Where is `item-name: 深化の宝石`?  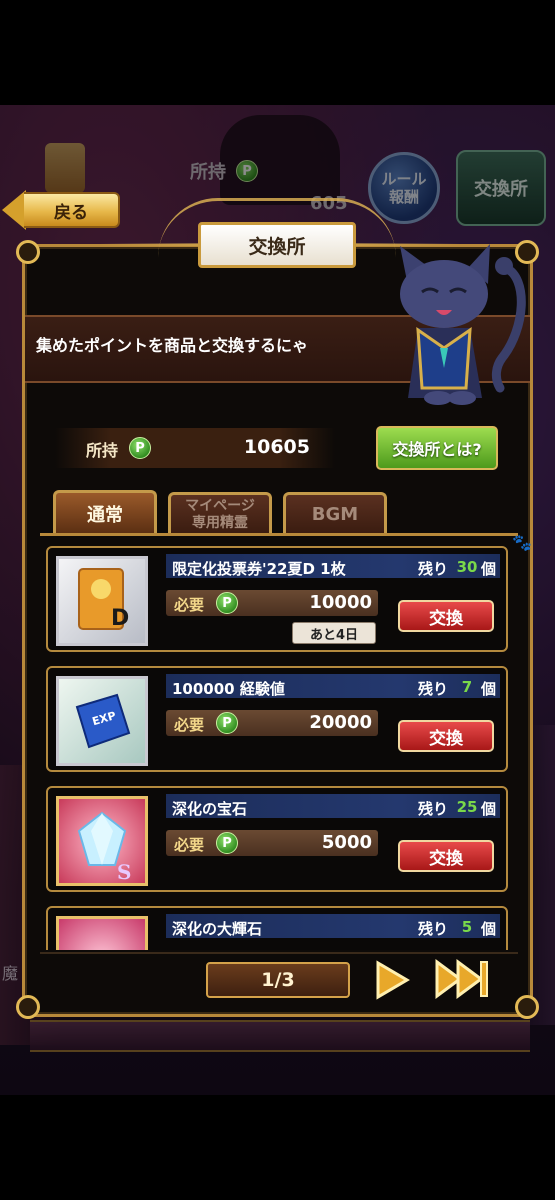
item-name: 深化の宝石 is located at coordinates (210, 809).